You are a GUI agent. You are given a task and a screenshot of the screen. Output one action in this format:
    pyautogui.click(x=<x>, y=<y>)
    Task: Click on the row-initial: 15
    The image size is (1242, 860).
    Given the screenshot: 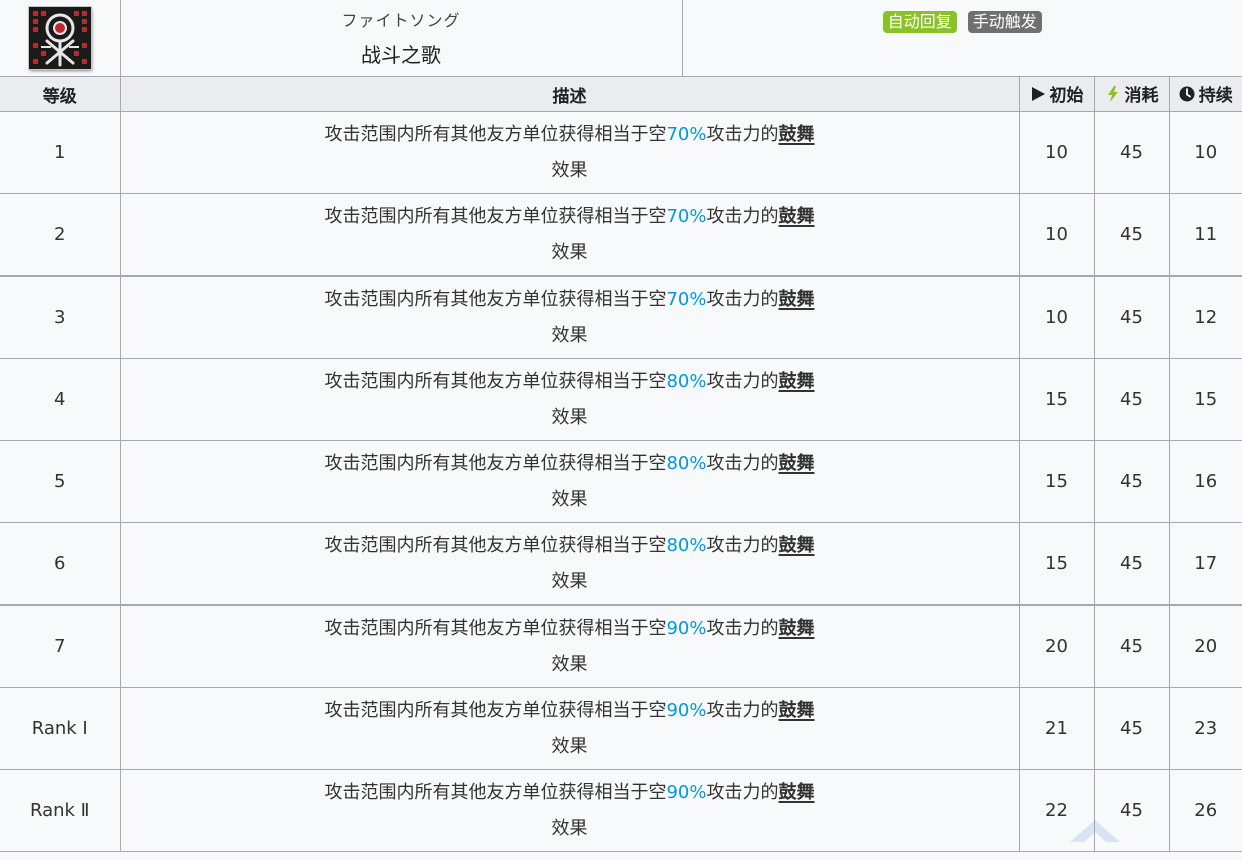 What is the action you would take?
    pyautogui.click(x=1056, y=481)
    